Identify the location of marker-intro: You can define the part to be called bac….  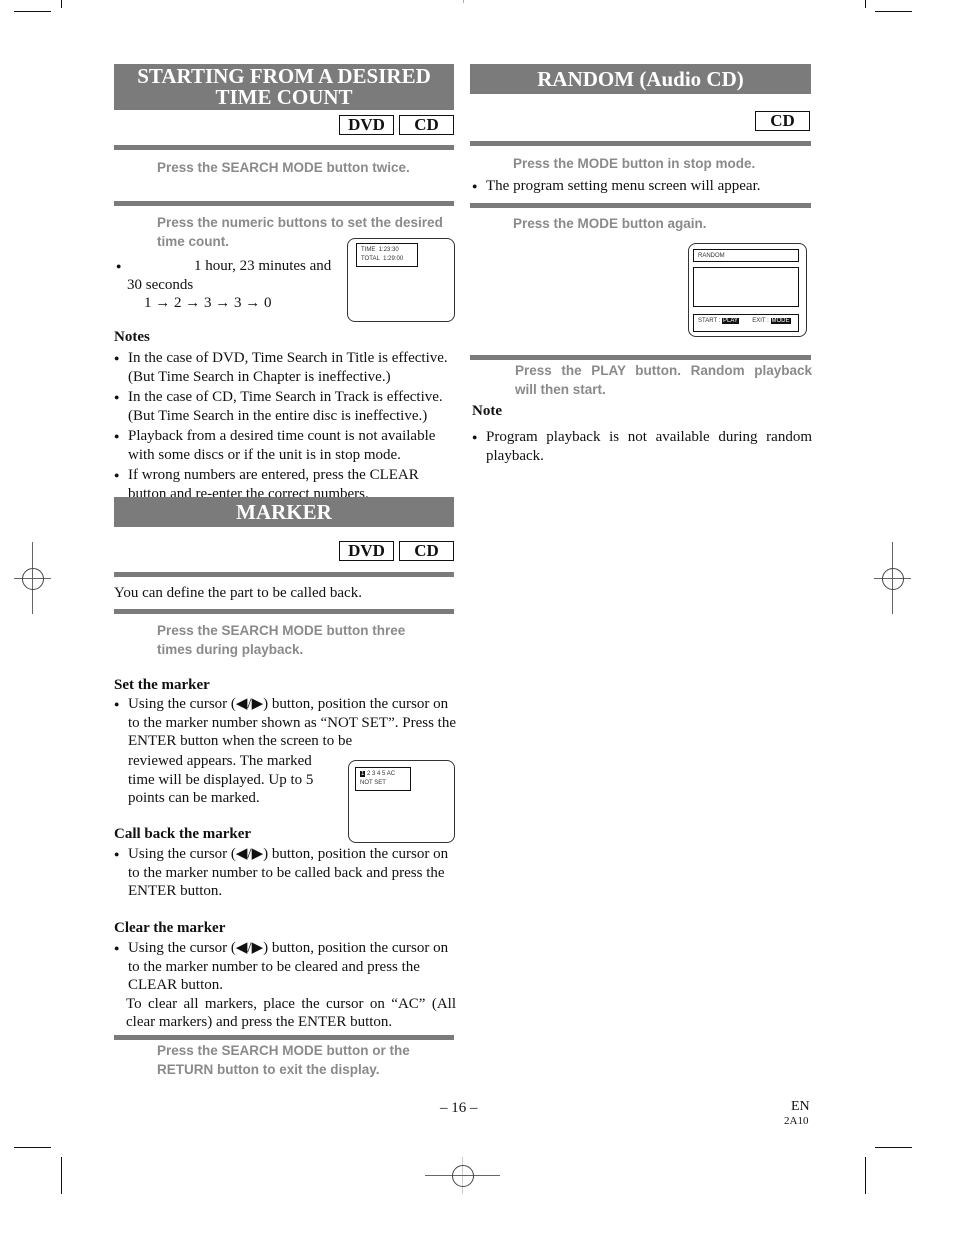
(238, 593).